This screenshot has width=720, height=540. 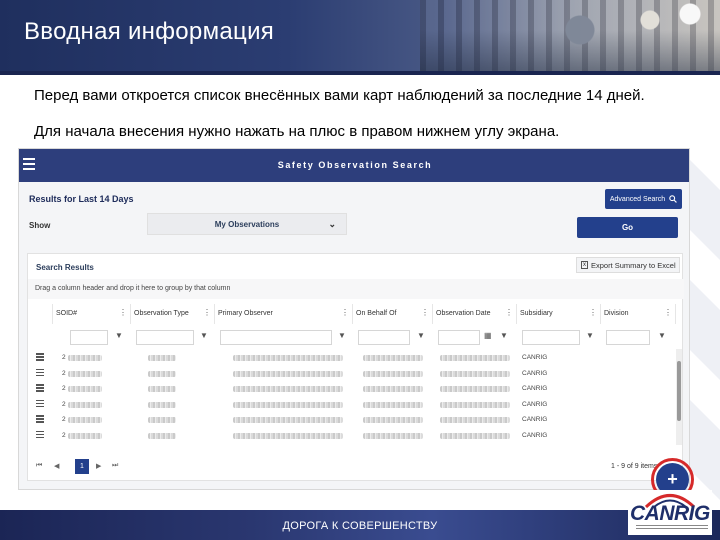 What do you see at coordinates (40, 225) in the screenshot?
I see `show-label: Show` at bounding box center [40, 225].